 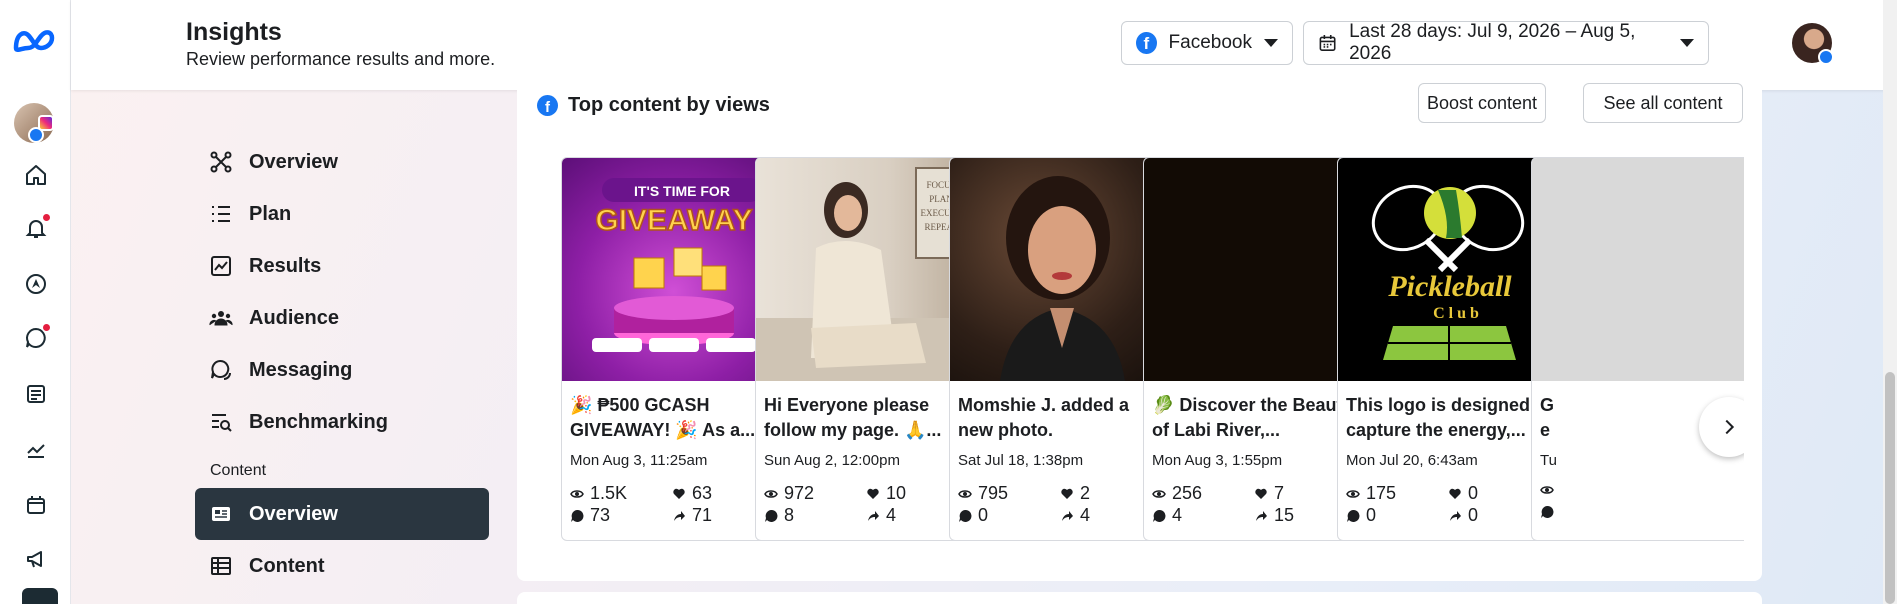 I want to click on inbox-icon, so click(x=36, y=338).